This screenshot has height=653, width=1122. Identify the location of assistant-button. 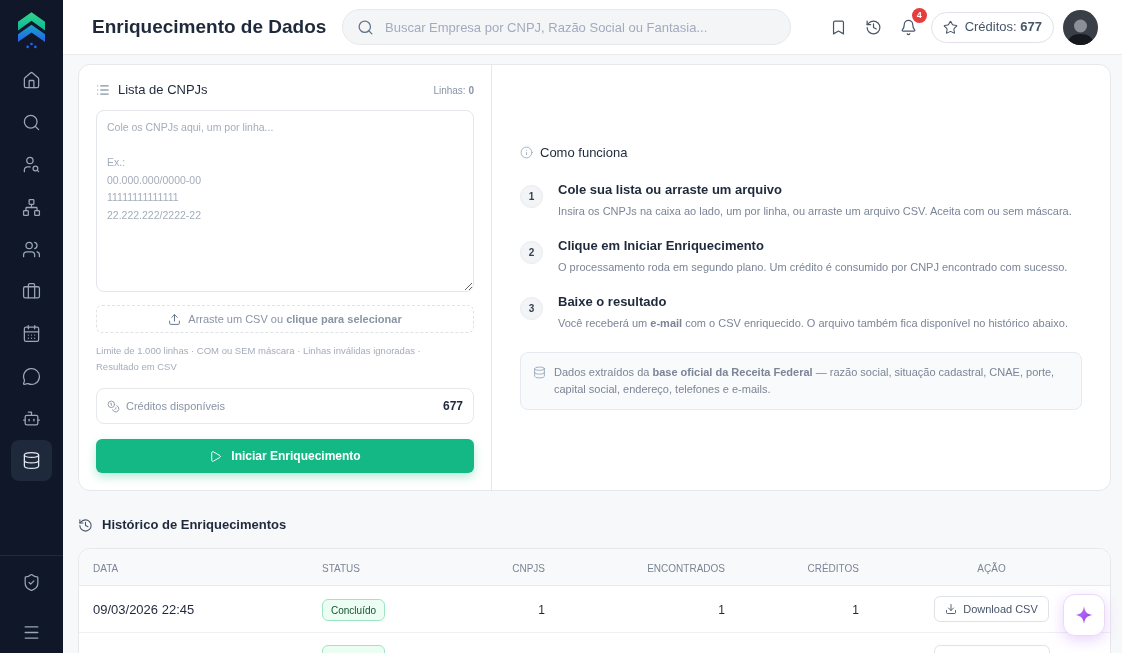
(1084, 615).